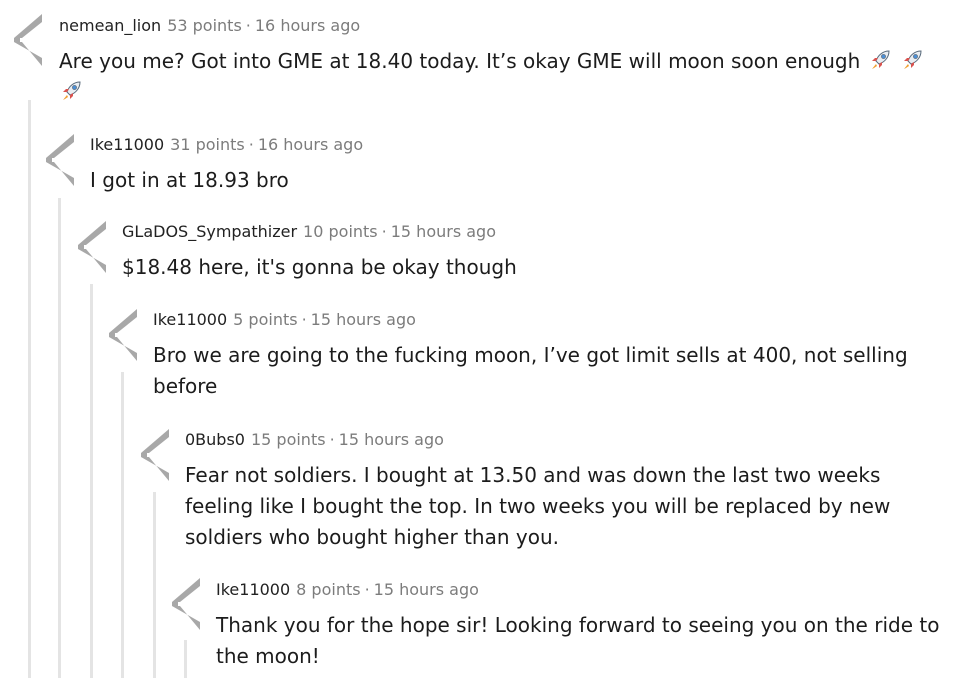 This screenshot has height=678, width=955. Describe the element at coordinates (207, 144) in the screenshot. I see `comment-points: 31 points` at that location.